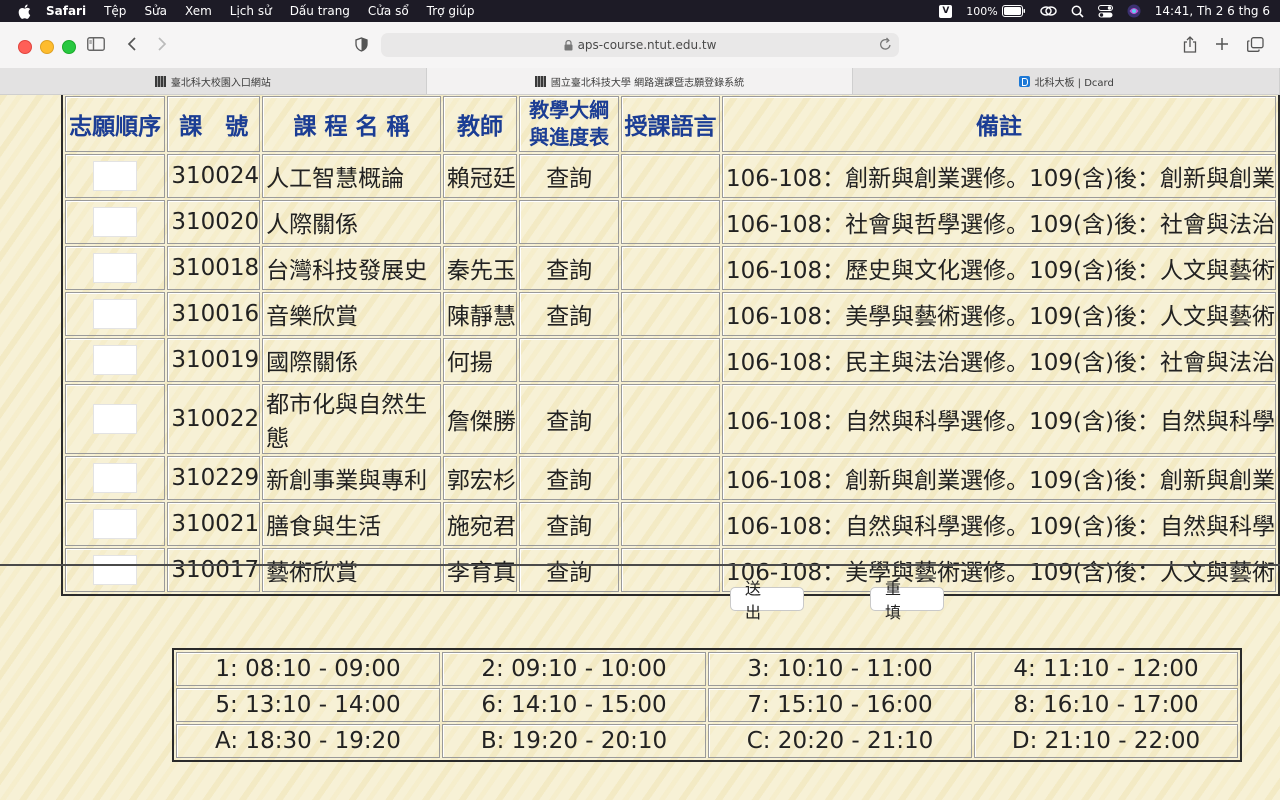 The height and width of the screenshot is (800, 1280). Describe the element at coordinates (351, 314) in the screenshot. I see `course-name: 音樂欣賞` at that location.